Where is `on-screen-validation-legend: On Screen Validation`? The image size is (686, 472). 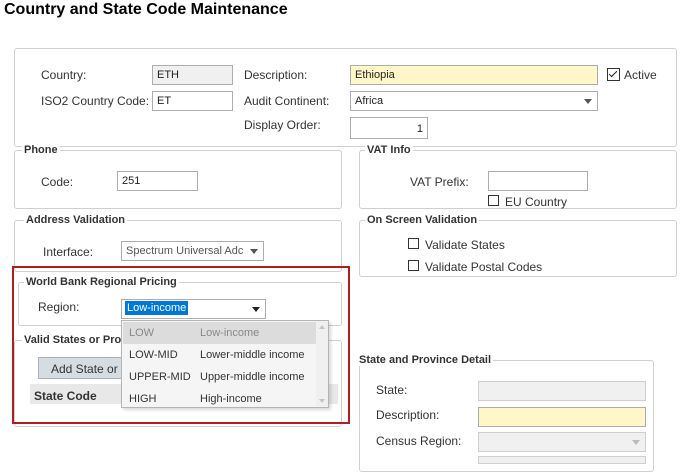 on-screen-validation-legend: On Screen Validation is located at coordinates (422, 220).